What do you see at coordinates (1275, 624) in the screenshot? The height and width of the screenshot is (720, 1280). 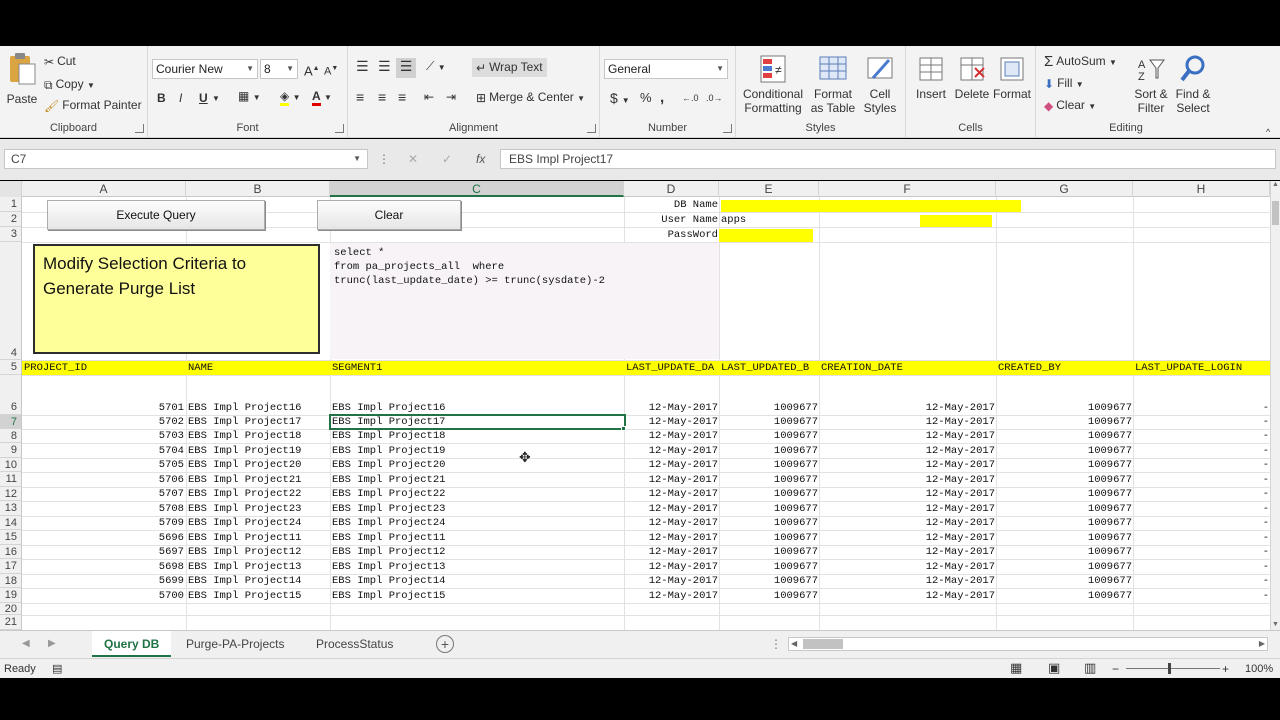 I see `scroll-down-icon: ▼` at bounding box center [1275, 624].